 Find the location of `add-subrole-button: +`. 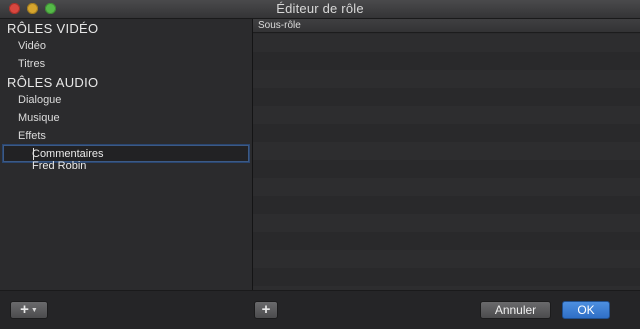

add-subrole-button: + is located at coordinates (266, 310).